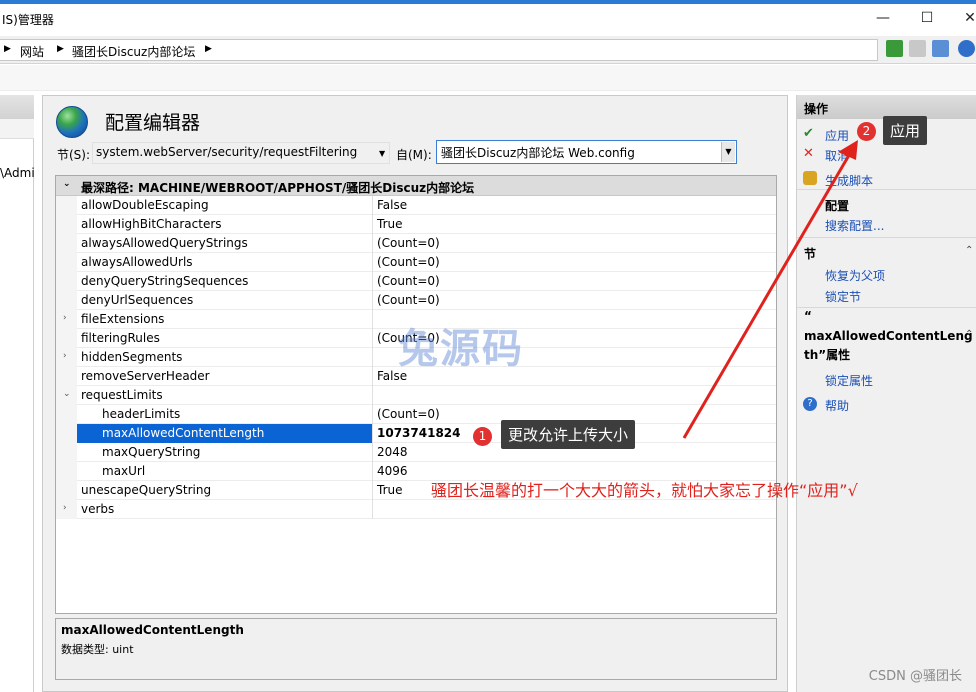 Image resolution: width=976 pixels, height=692 pixels. What do you see at coordinates (488, 78) in the screenshot?
I see `command-bar` at bounding box center [488, 78].